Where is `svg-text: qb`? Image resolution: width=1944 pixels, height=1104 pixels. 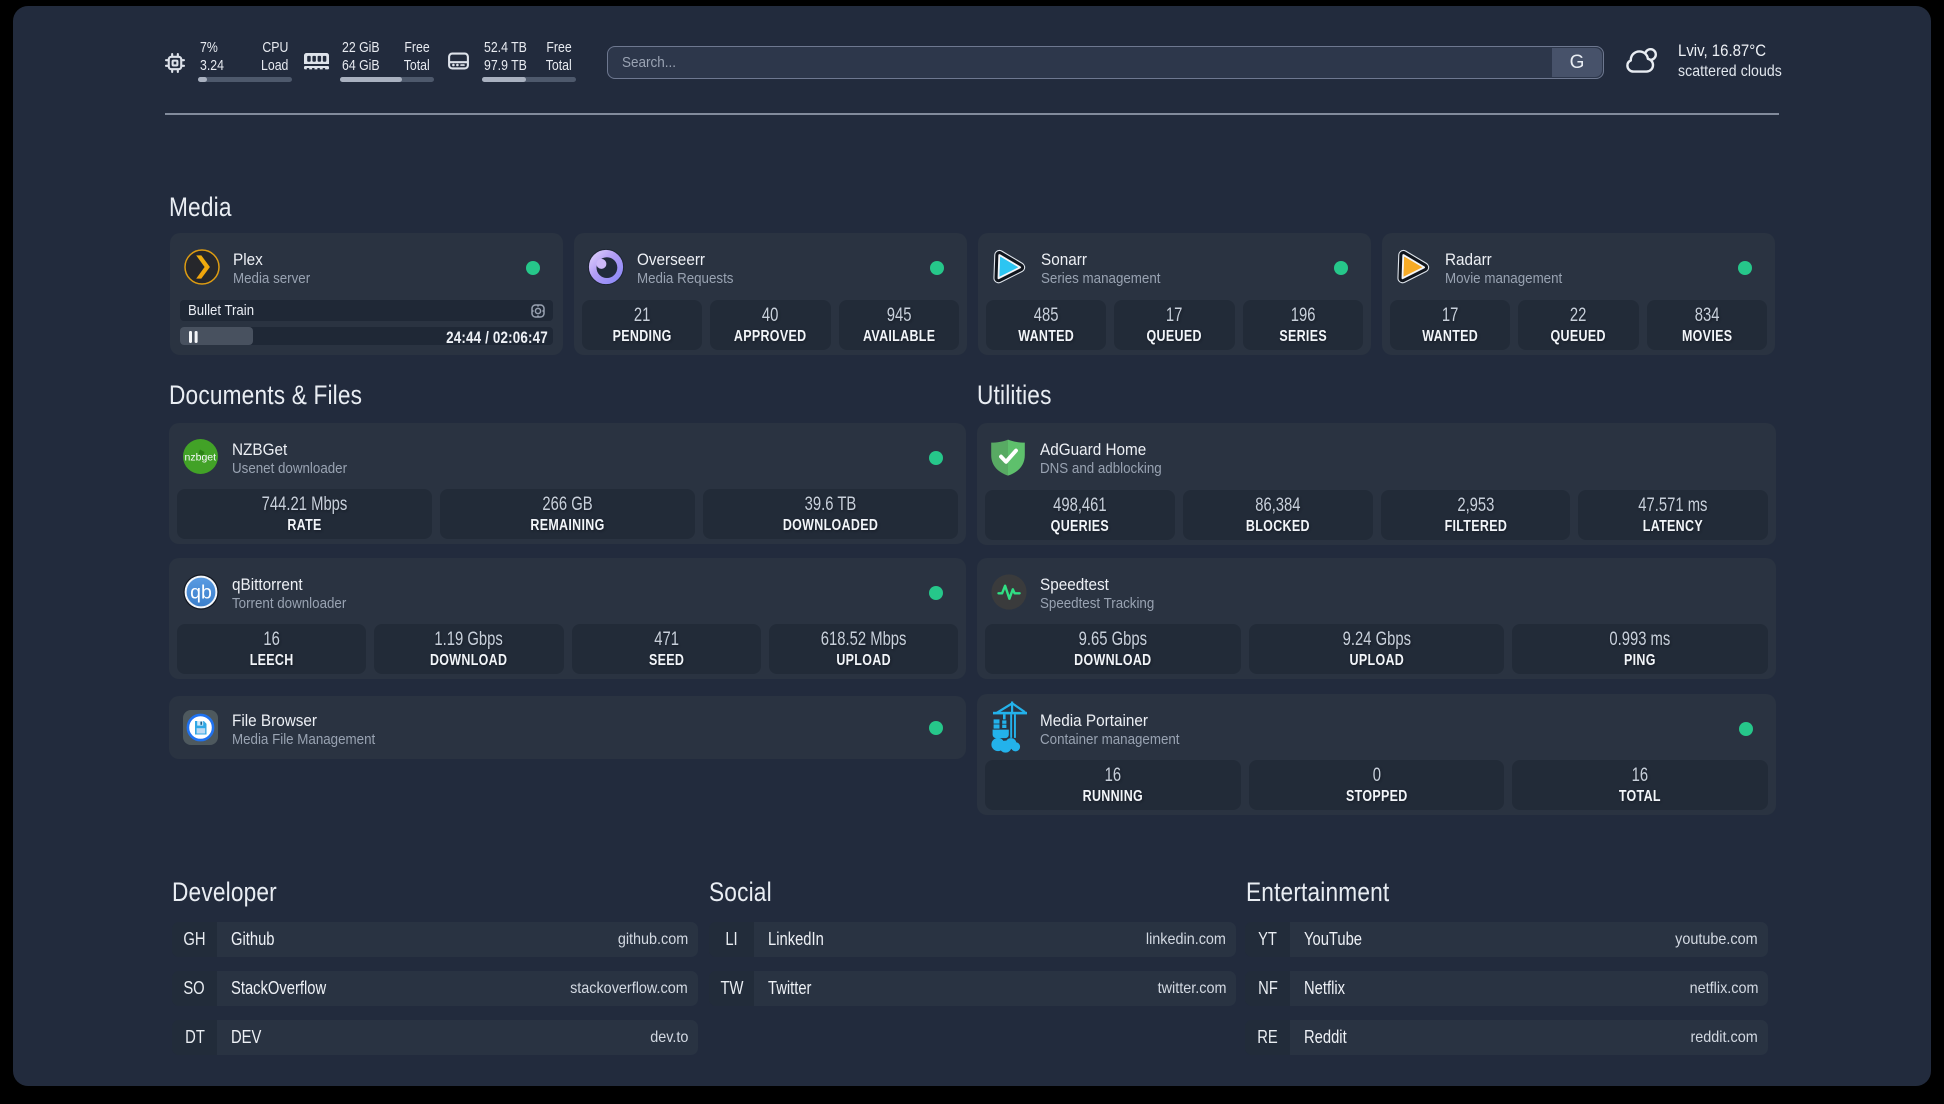
svg-text: qb is located at coordinates (201, 592).